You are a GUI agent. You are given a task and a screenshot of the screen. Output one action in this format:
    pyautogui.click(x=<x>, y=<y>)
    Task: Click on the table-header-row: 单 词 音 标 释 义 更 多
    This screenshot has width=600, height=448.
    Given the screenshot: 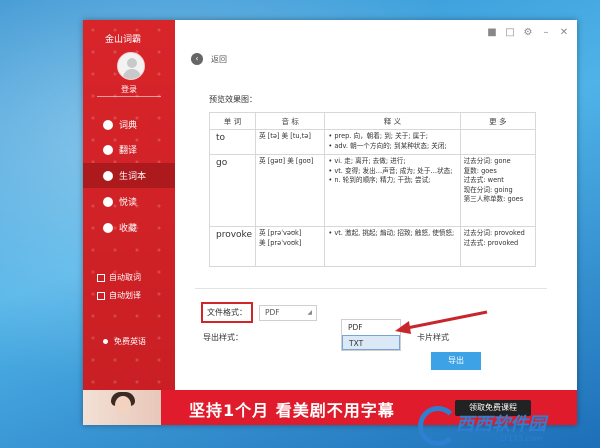 What is the action you would take?
    pyautogui.click(x=373, y=121)
    